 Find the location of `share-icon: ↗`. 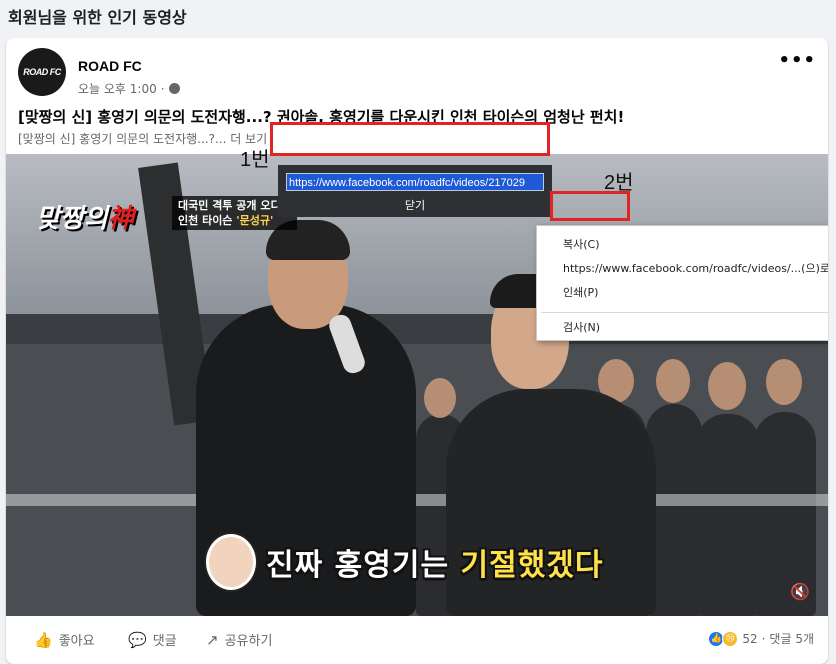

share-icon: ↗ is located at coordinates (212, 639).